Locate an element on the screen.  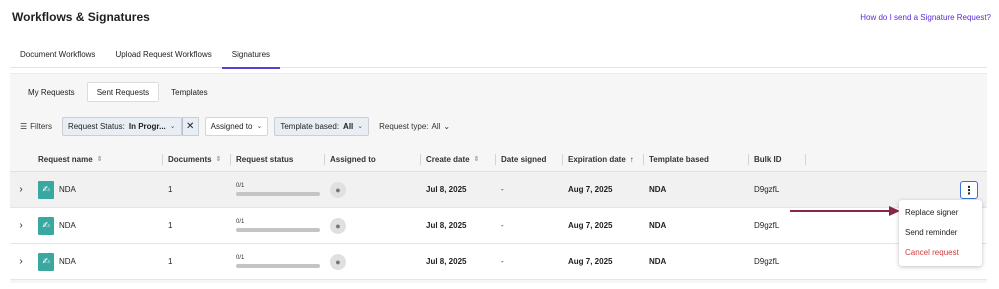
request-status-name: Request Status: is located at coordinates (96, 126).